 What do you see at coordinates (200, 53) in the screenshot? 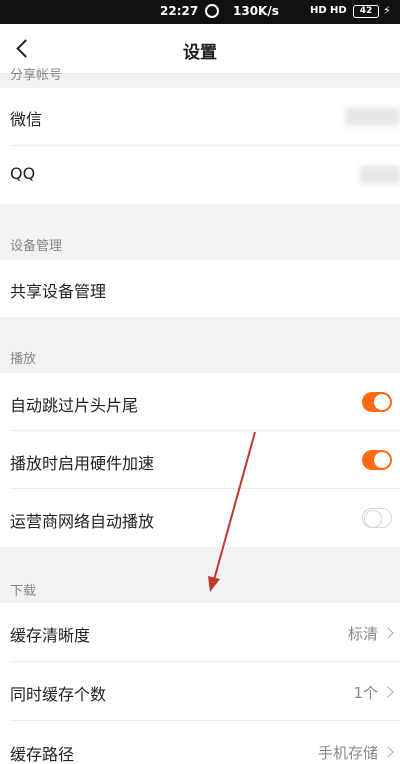
I see `page-title: 设置` at bounding box center [200, 53].